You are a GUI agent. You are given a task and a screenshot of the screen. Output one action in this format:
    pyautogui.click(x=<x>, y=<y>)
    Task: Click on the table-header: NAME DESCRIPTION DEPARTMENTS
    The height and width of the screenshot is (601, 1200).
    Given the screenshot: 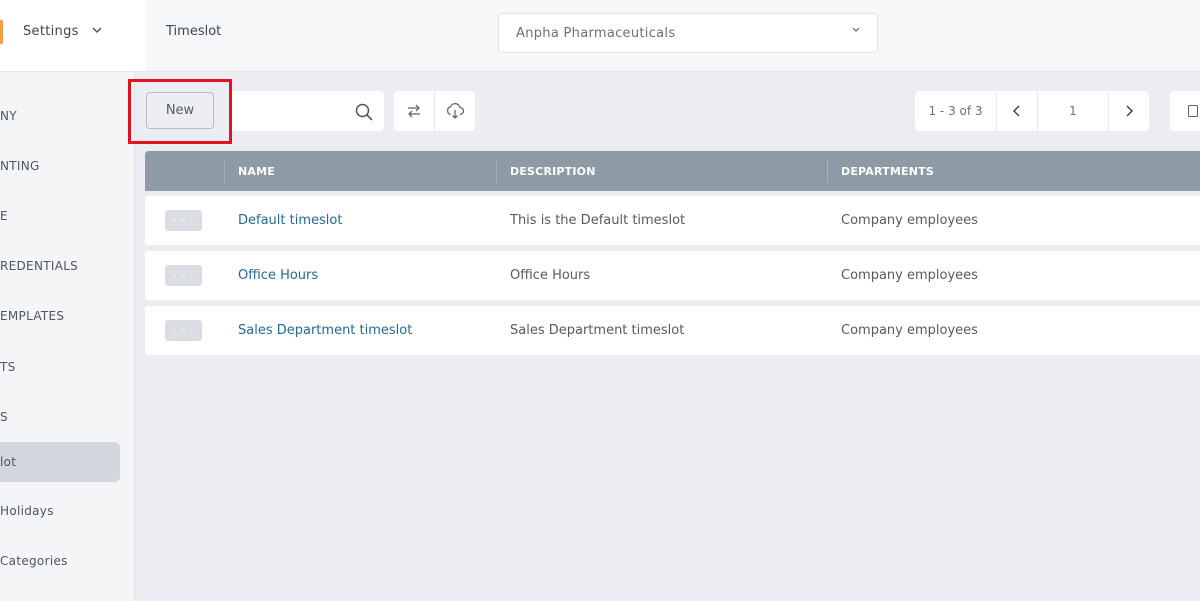 What is the action you would take?
    pyautogui.click(x=672, y=171)
    